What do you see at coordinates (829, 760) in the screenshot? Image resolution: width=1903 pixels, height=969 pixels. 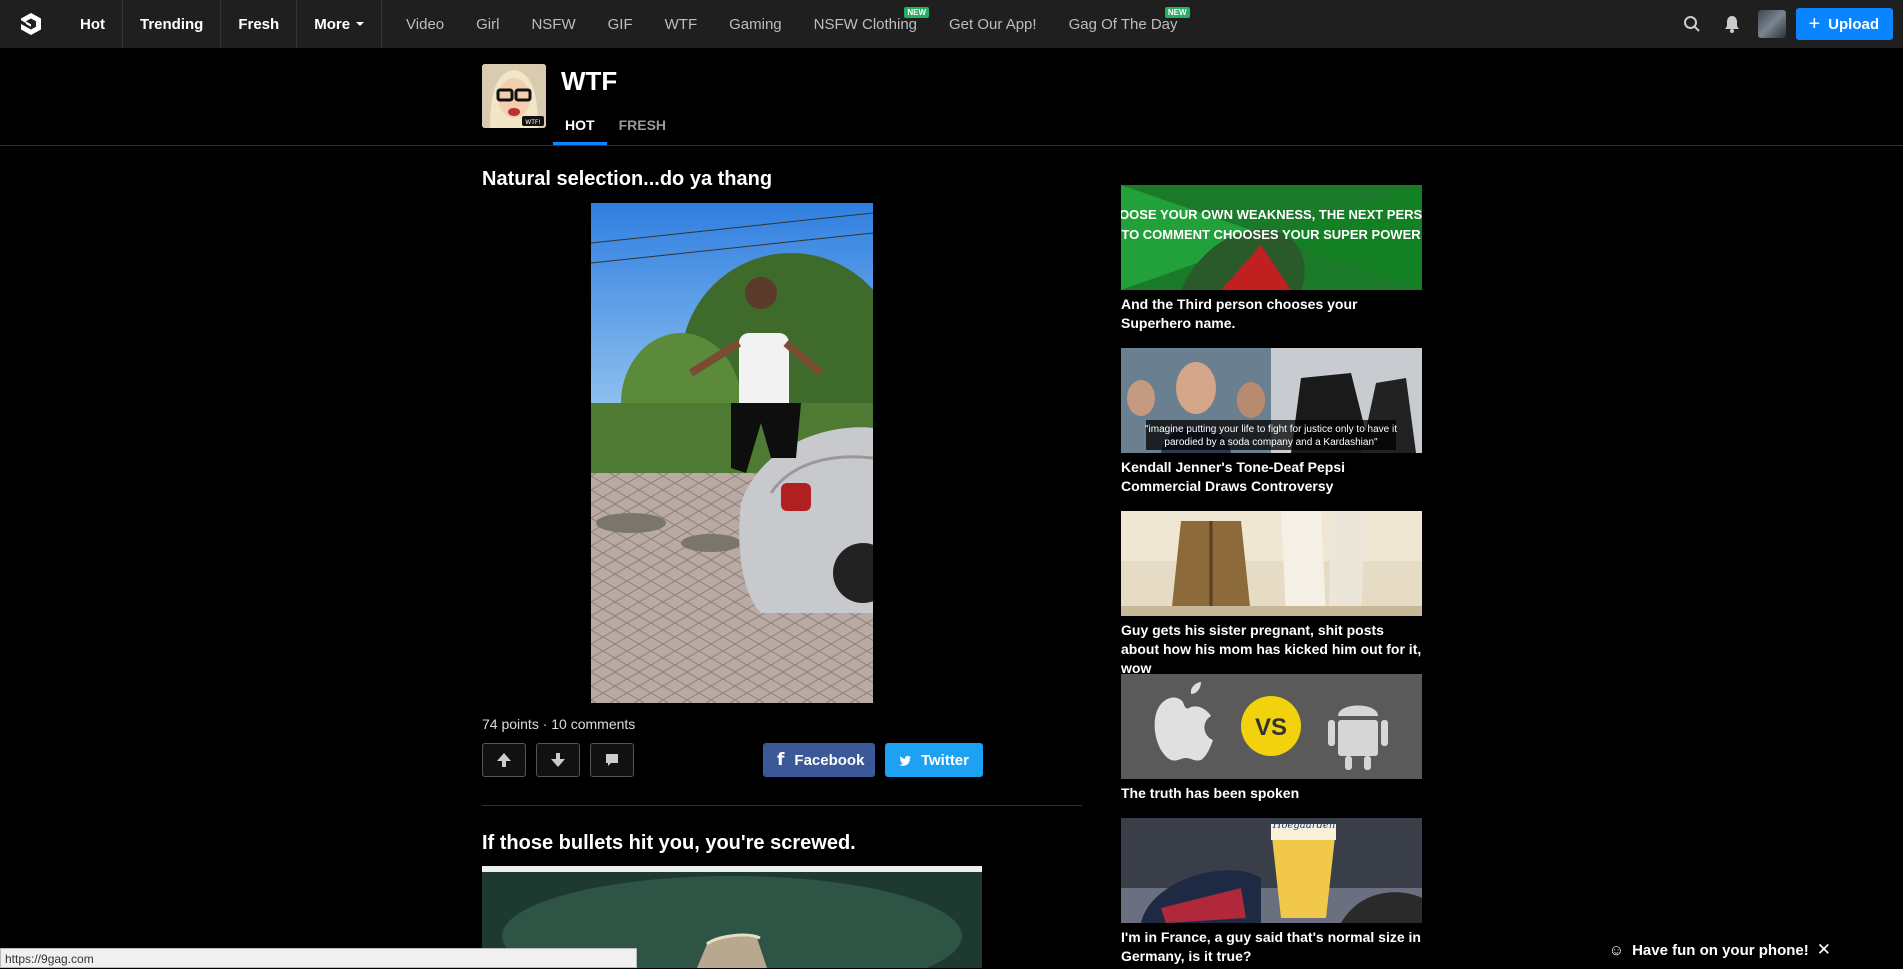 I see `facebook-label: Facebook` at bounding box center [829, 760].